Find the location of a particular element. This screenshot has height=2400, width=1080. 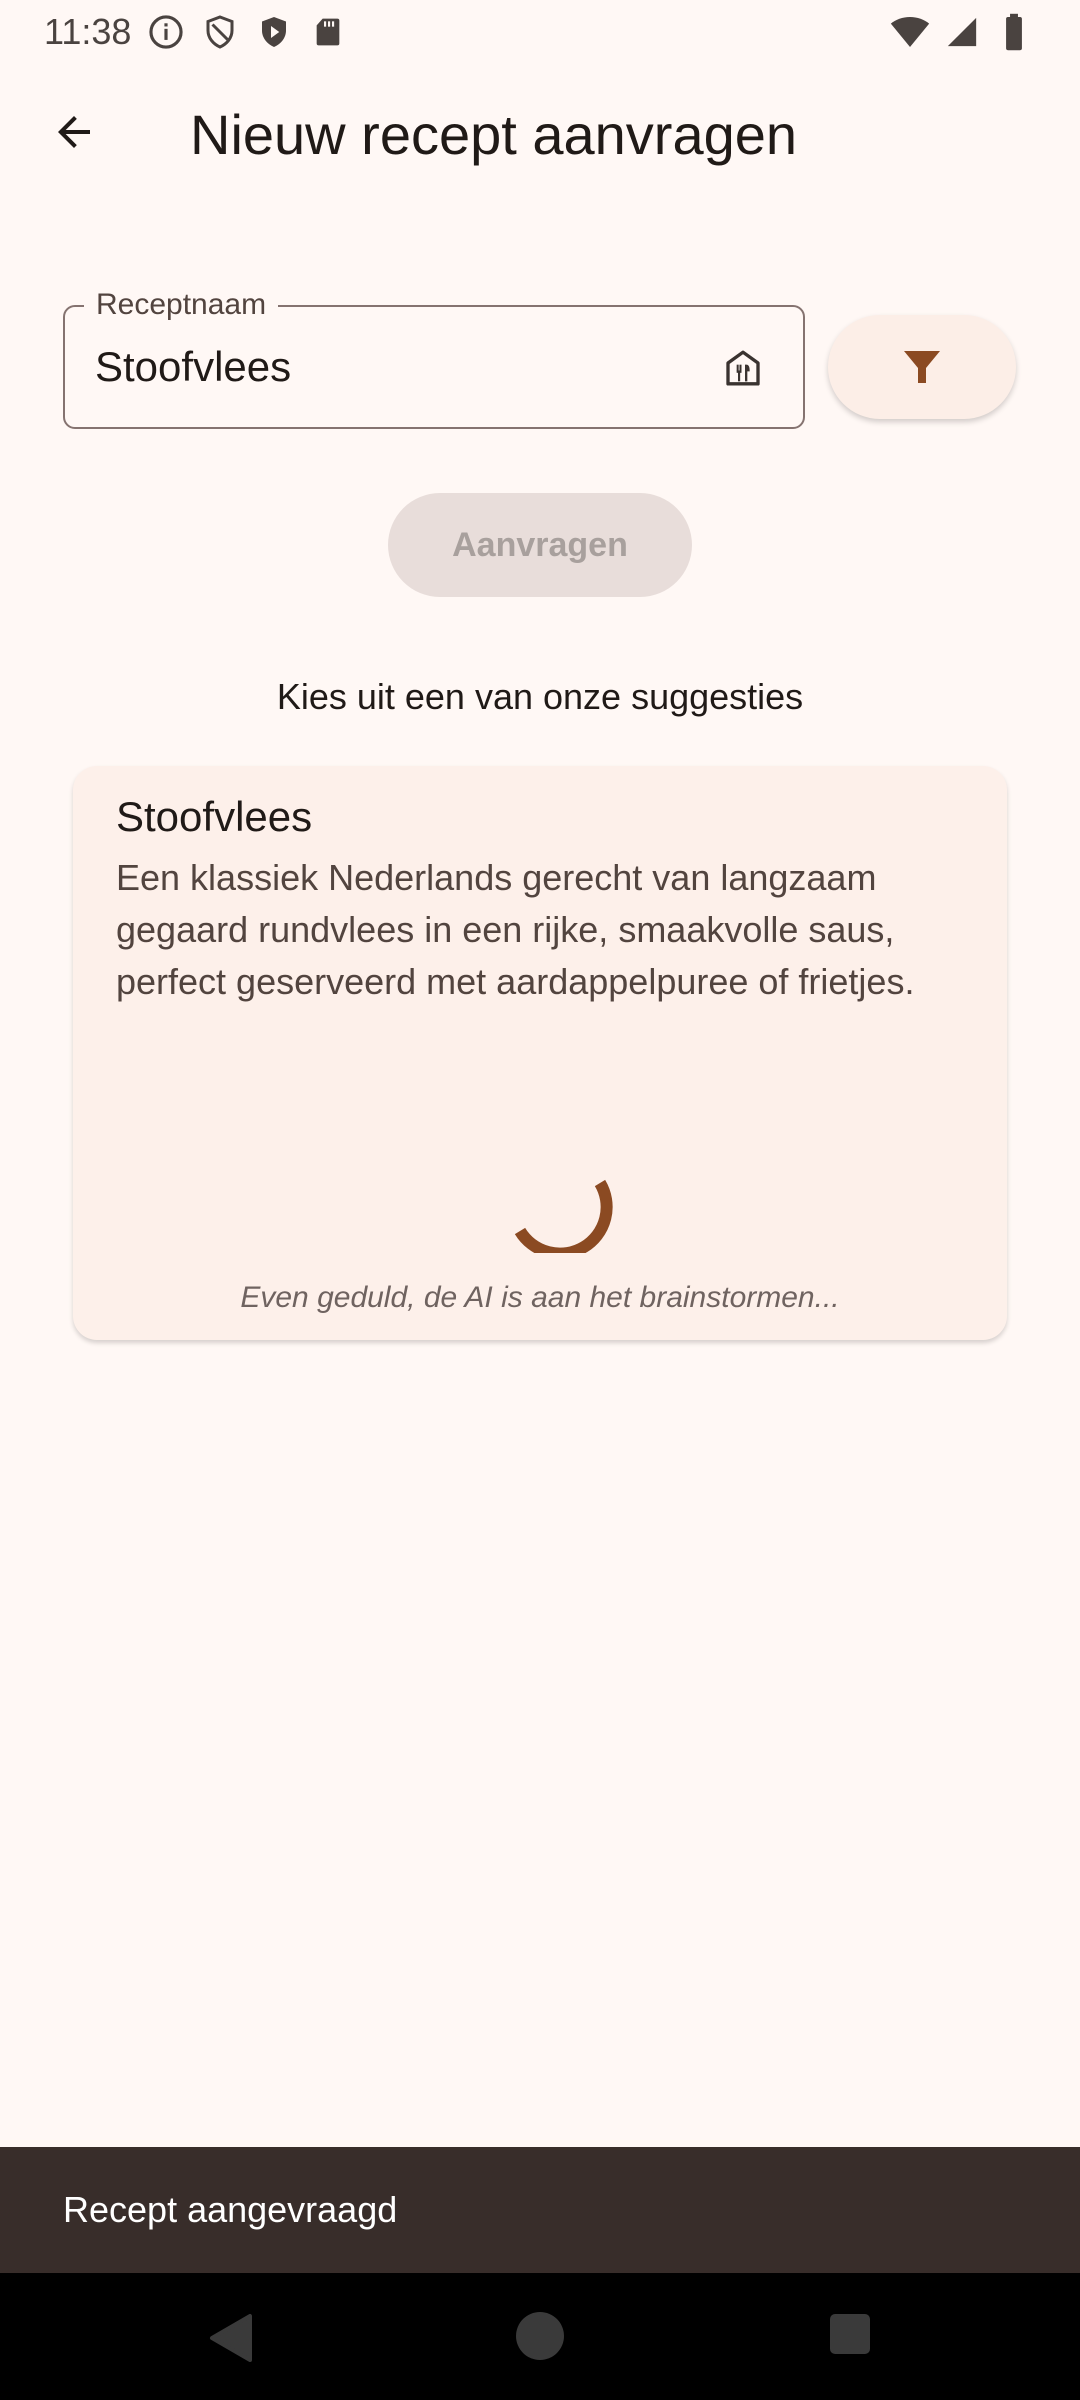

back-button is located at coordinates (74, 132).